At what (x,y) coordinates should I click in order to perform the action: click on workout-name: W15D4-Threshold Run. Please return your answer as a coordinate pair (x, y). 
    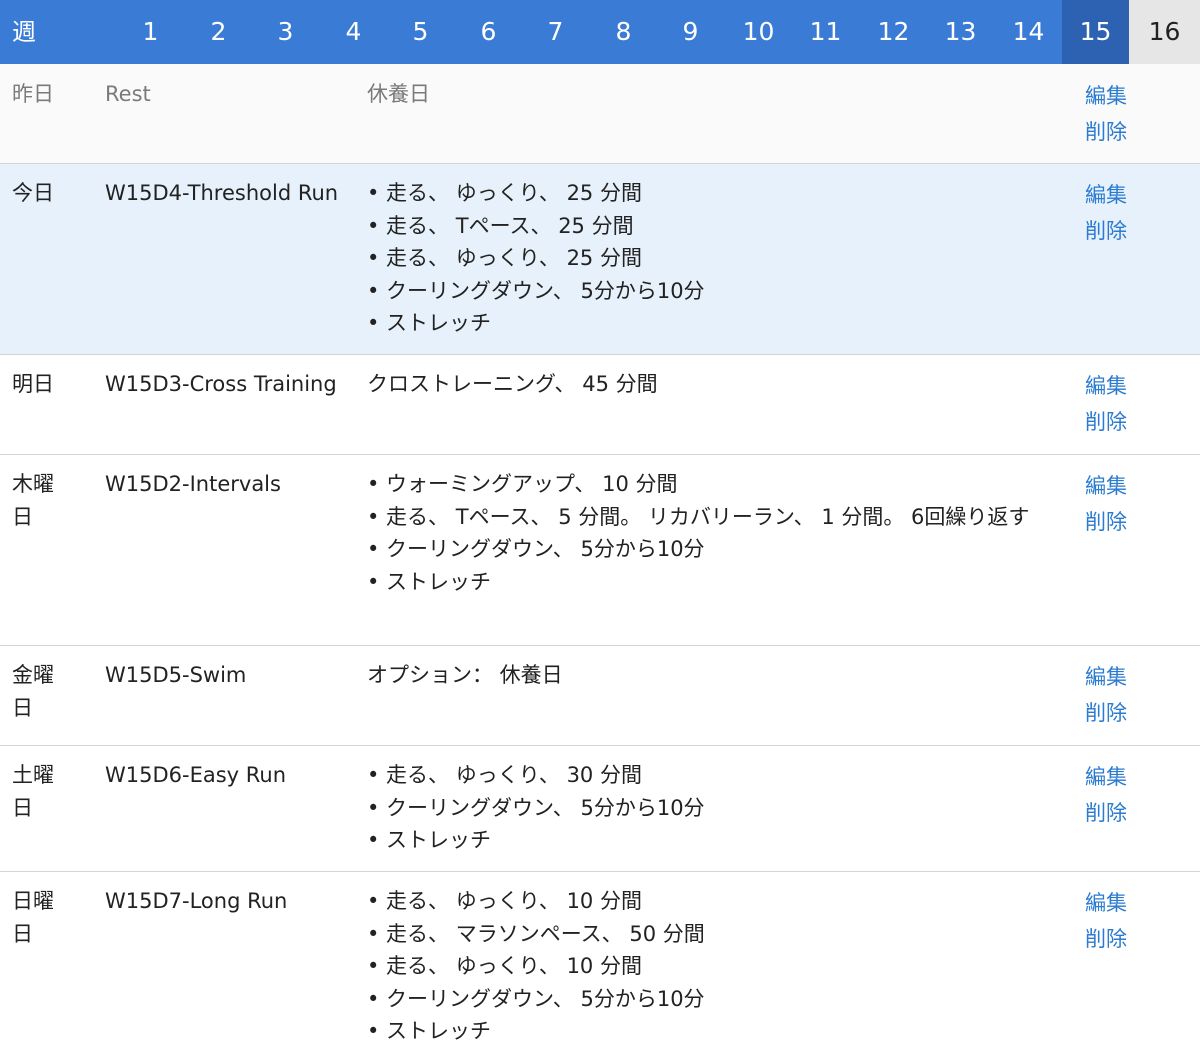
    Looking at the image, I should click on (222, 193).